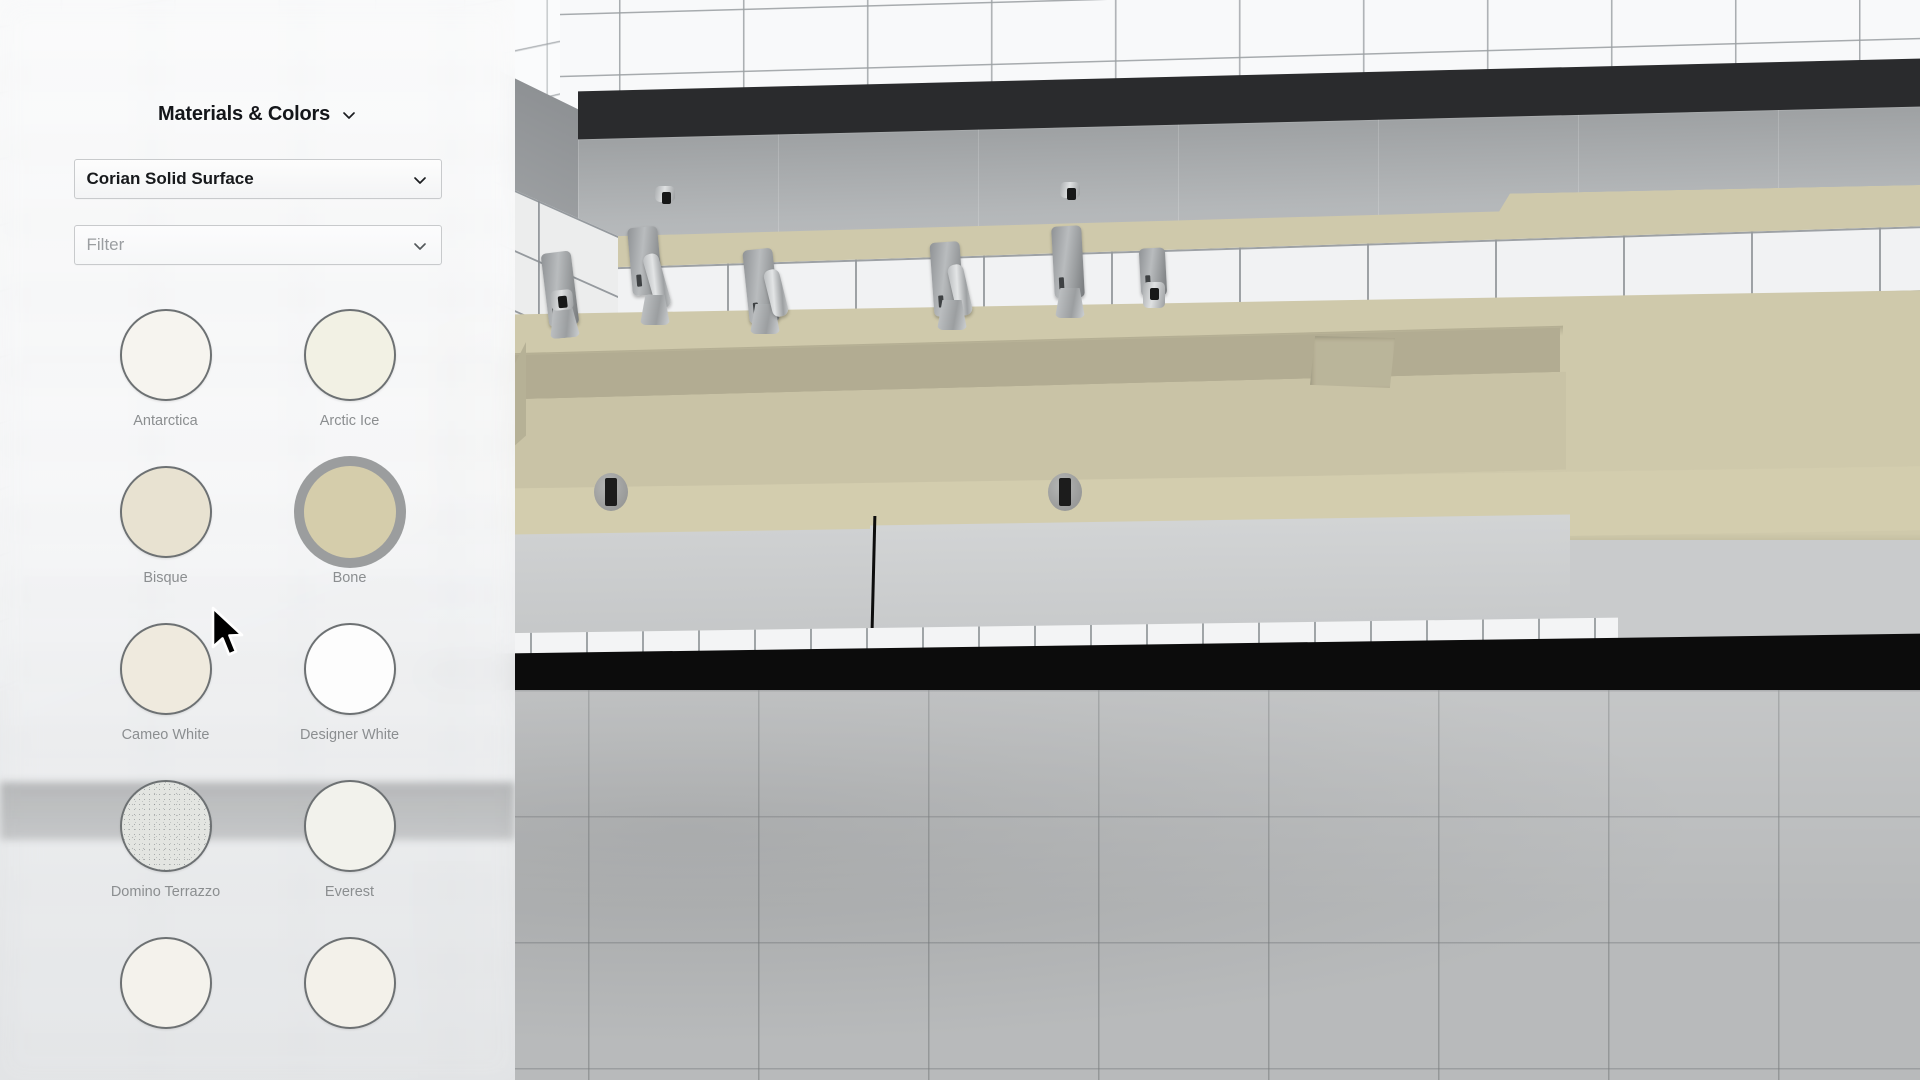 The image size is (1920, 1080). I want to click on color-swatch: Everest, so click(350, 840).